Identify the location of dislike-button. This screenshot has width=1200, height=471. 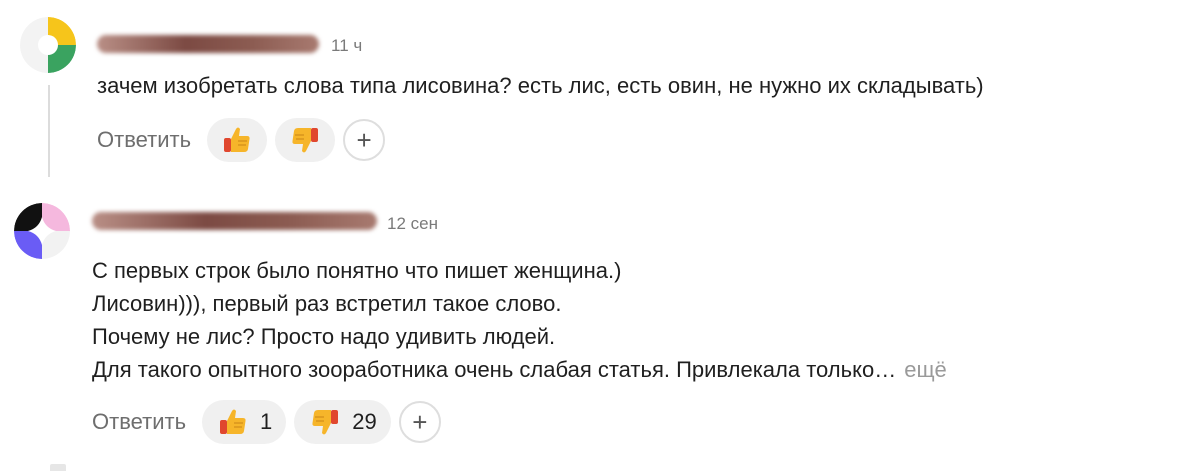
(305, 140).